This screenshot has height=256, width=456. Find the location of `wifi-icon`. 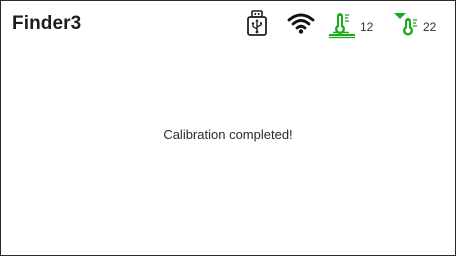

wifi-icon is located at coordinates (301, 23).